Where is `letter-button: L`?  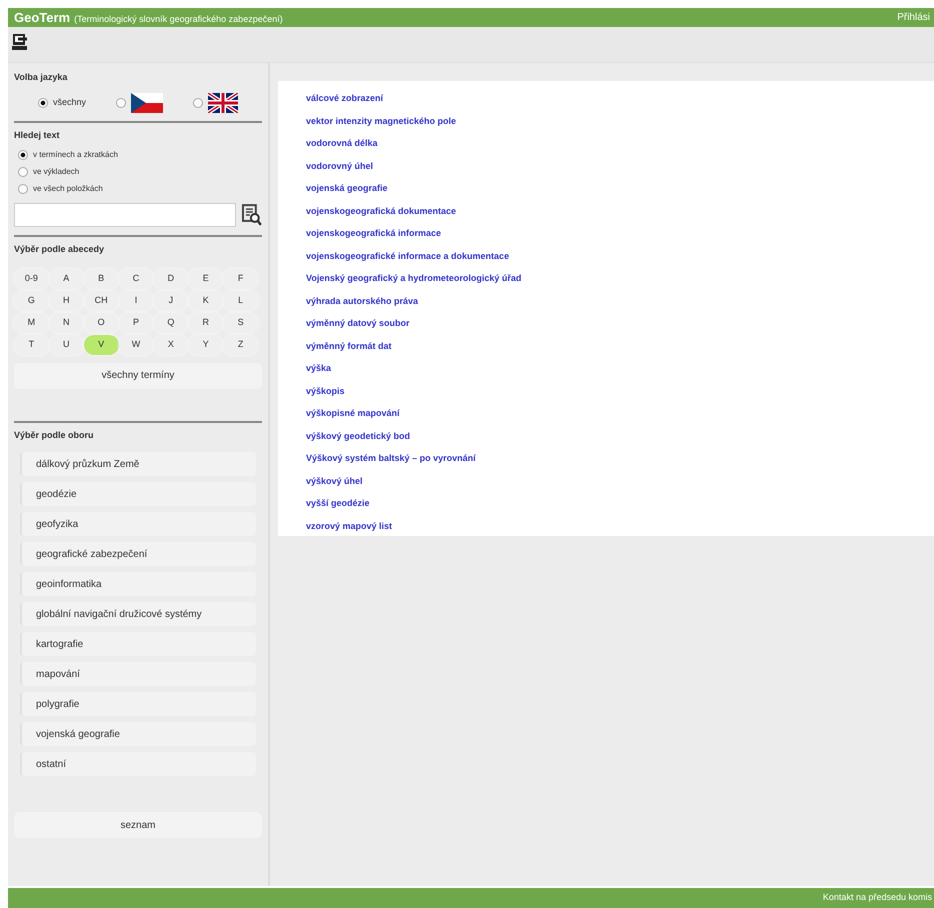
letter-button: L is located at coordinates (240, 300).